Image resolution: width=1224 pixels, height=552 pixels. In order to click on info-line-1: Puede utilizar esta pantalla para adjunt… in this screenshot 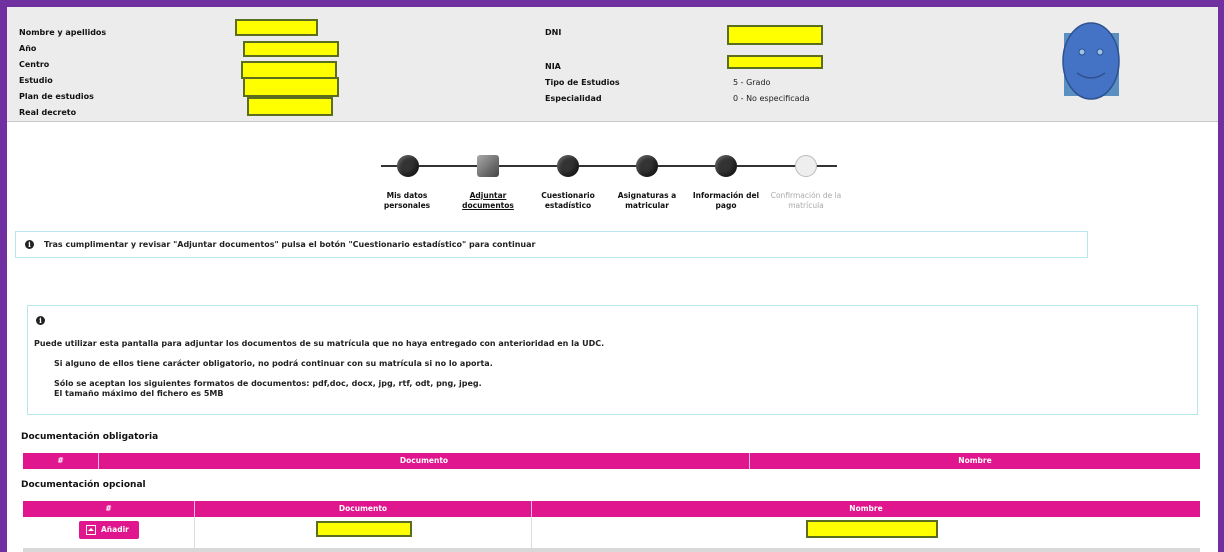, I will do `click(319, 343)`.